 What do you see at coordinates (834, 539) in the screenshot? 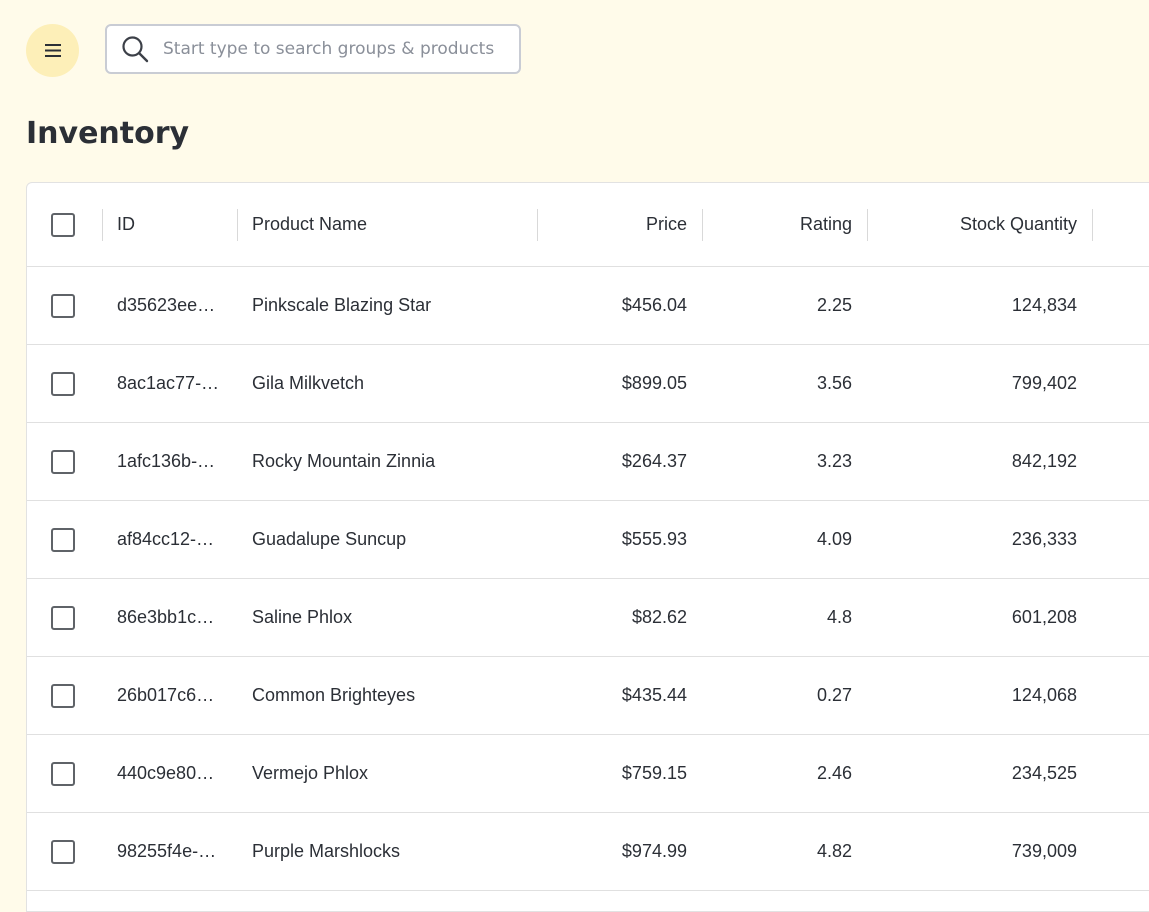
I see `cell-rating: 4.09` at bounding box center [834, 539].